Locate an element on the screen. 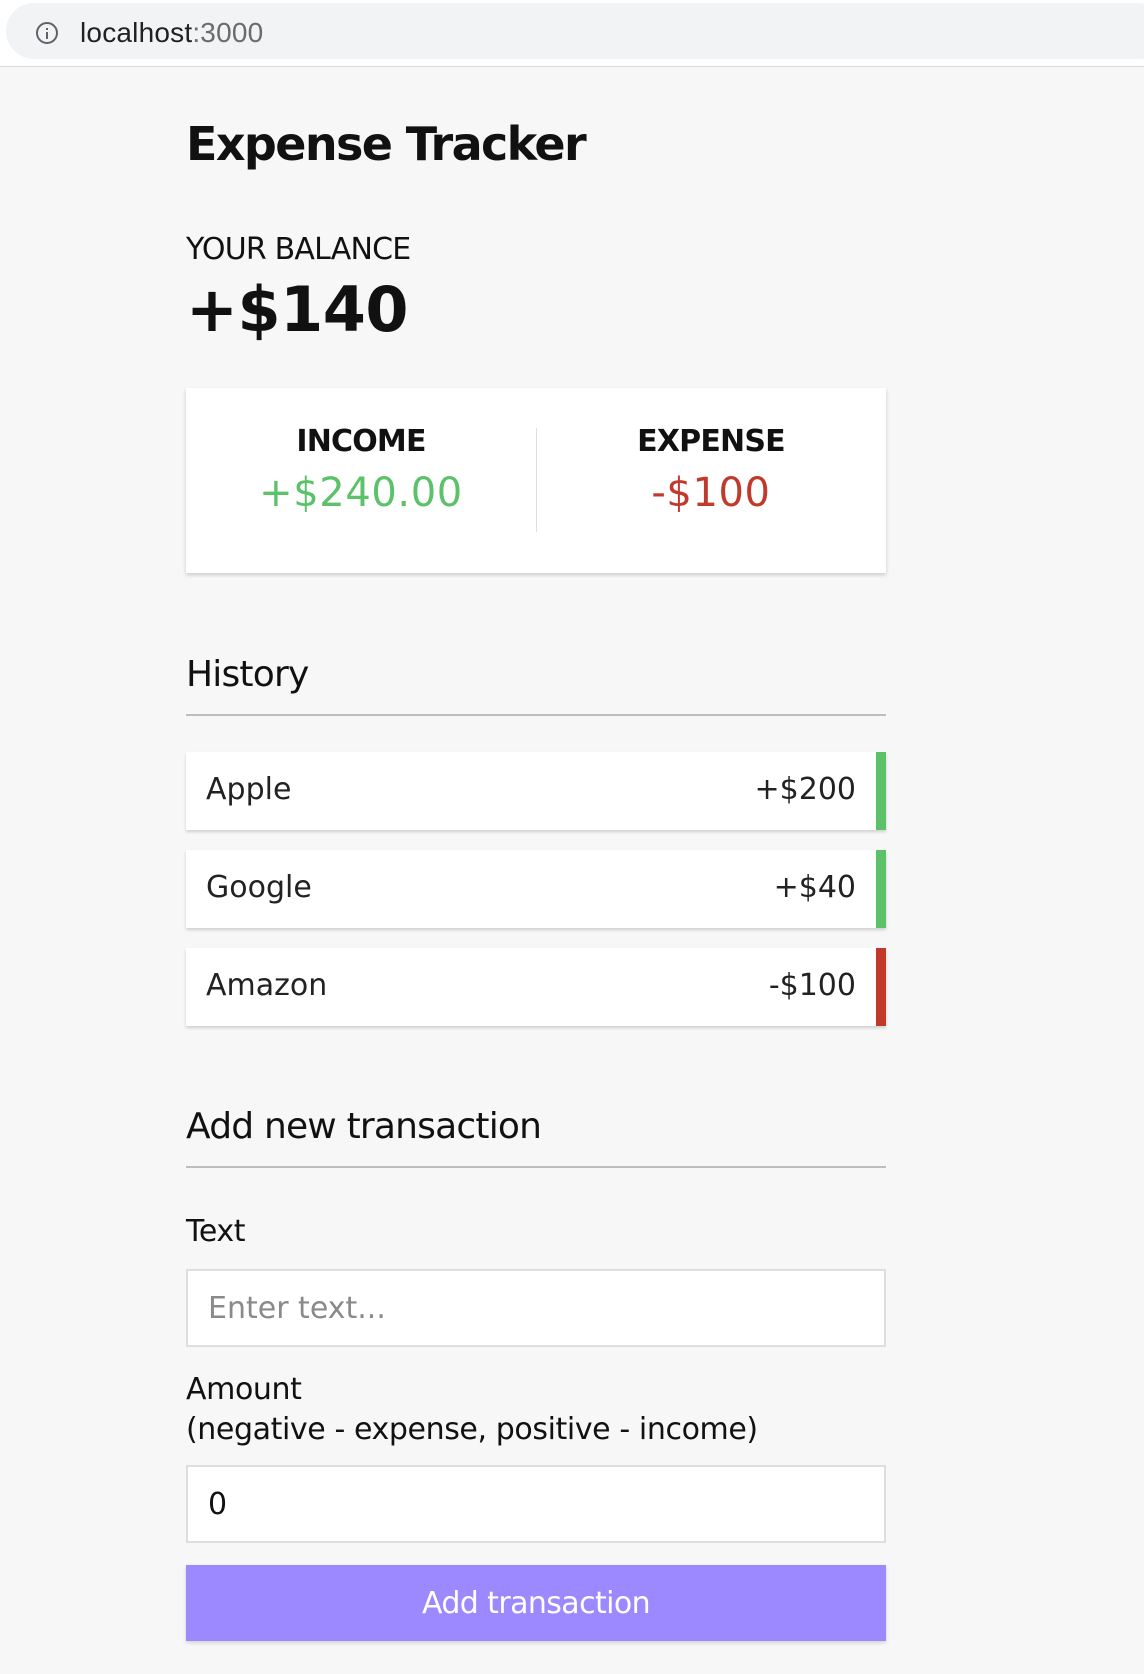  history-item-amazon: Amazon -$100 is located at coordinates (536, 987).